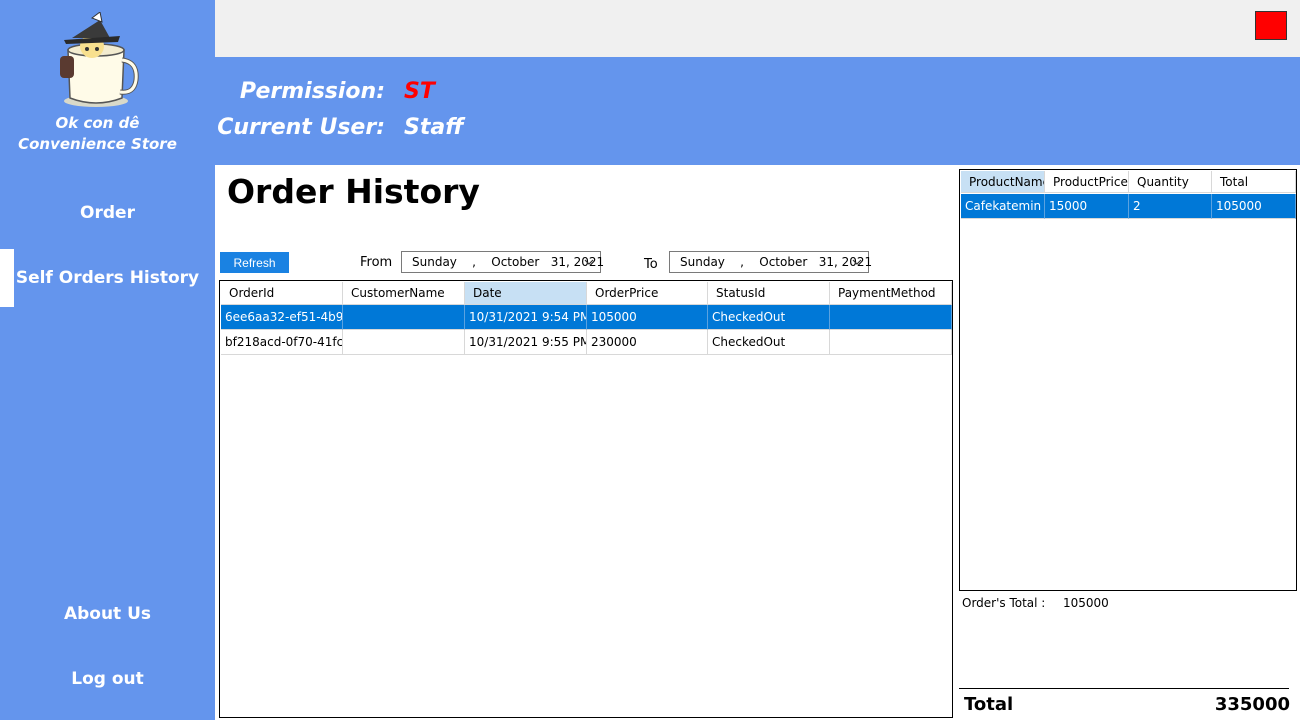 The image size is (1300, 720). I want to click on current-user-label: Current User:, so click(301, 127).